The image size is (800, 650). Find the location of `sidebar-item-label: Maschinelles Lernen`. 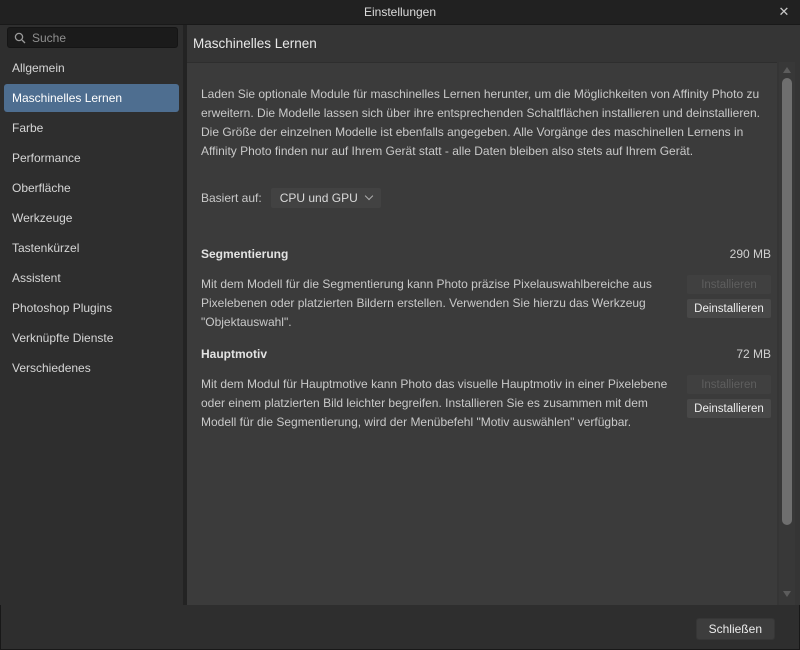

sidebar-item-label: Maschinelles Lernen is located at coordinates (67, 98).